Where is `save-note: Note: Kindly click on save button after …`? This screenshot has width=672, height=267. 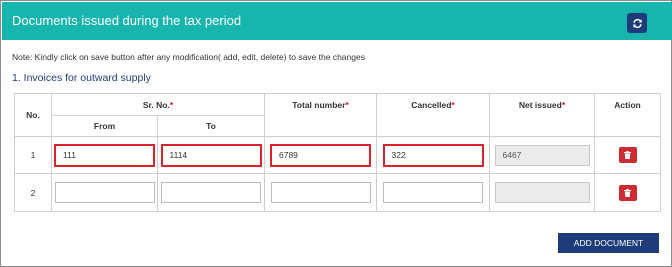 save-note: Note: Kindly click on save button after … is located at coordinates (188, 57).